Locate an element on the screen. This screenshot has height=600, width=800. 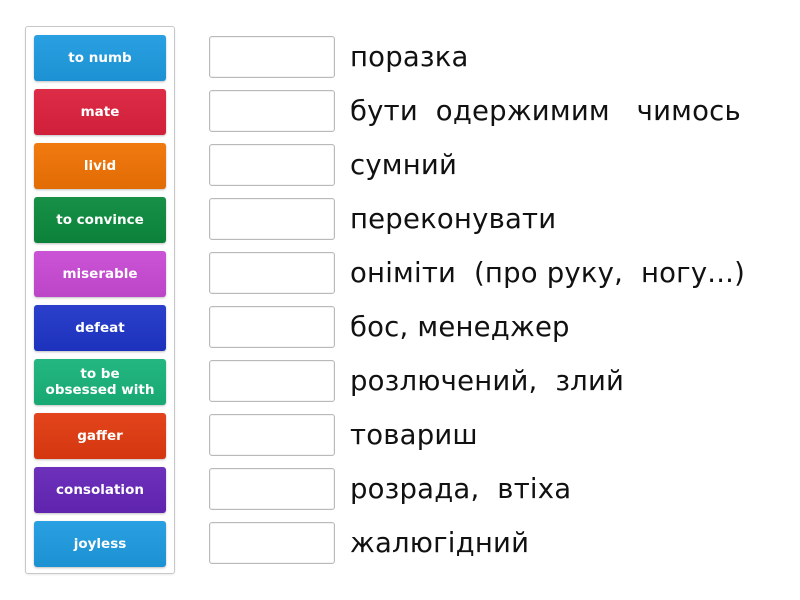
tile-joyless: joyless is located at coordinates (100, 544).